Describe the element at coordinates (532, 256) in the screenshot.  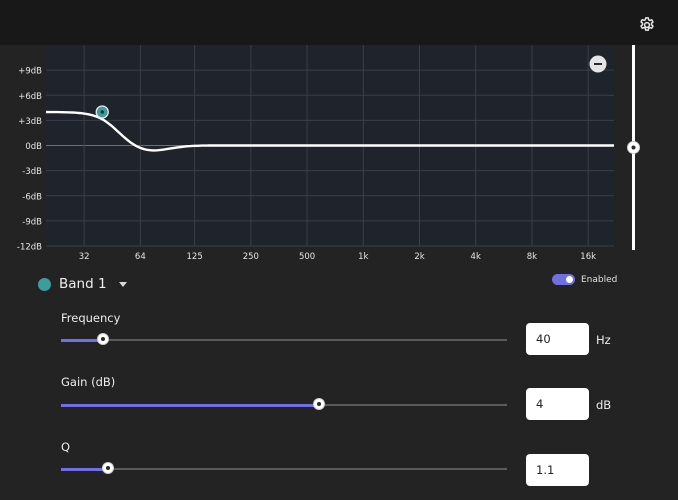
I see `x-tick-label: 8k` at that location.